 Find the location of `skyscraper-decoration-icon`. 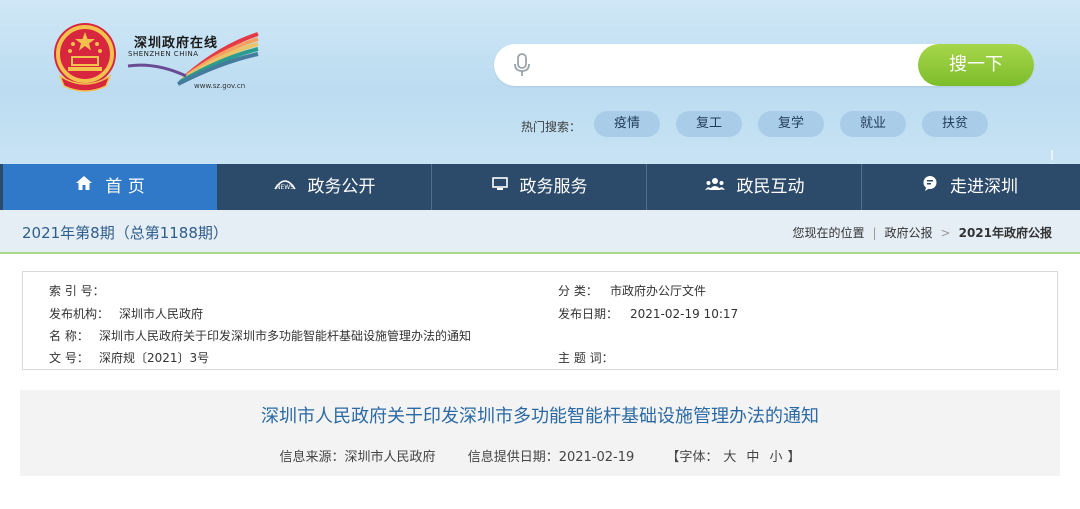

skyscraper-decoration-icon is located at coordinates (1052, 157).